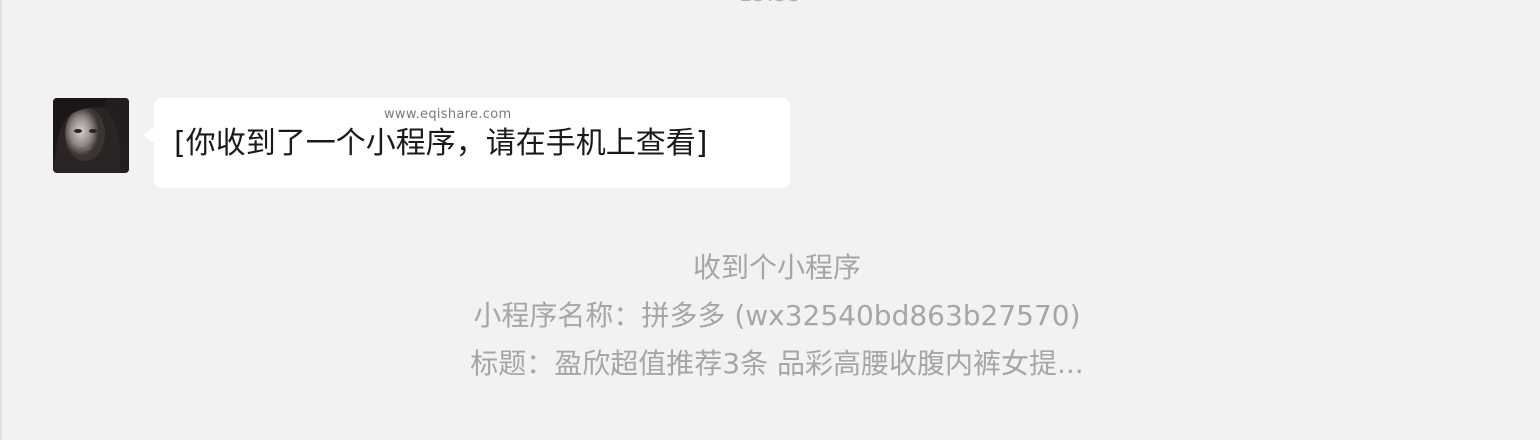 This screenshot has height=440, width=1540. What do you see at coordinates (777, 315) in the screenshot?
I see `notice-miniprogram-name: 小程序名称：拼多多 (wx32540bd863b27570)` at bounding box center [777, 315].